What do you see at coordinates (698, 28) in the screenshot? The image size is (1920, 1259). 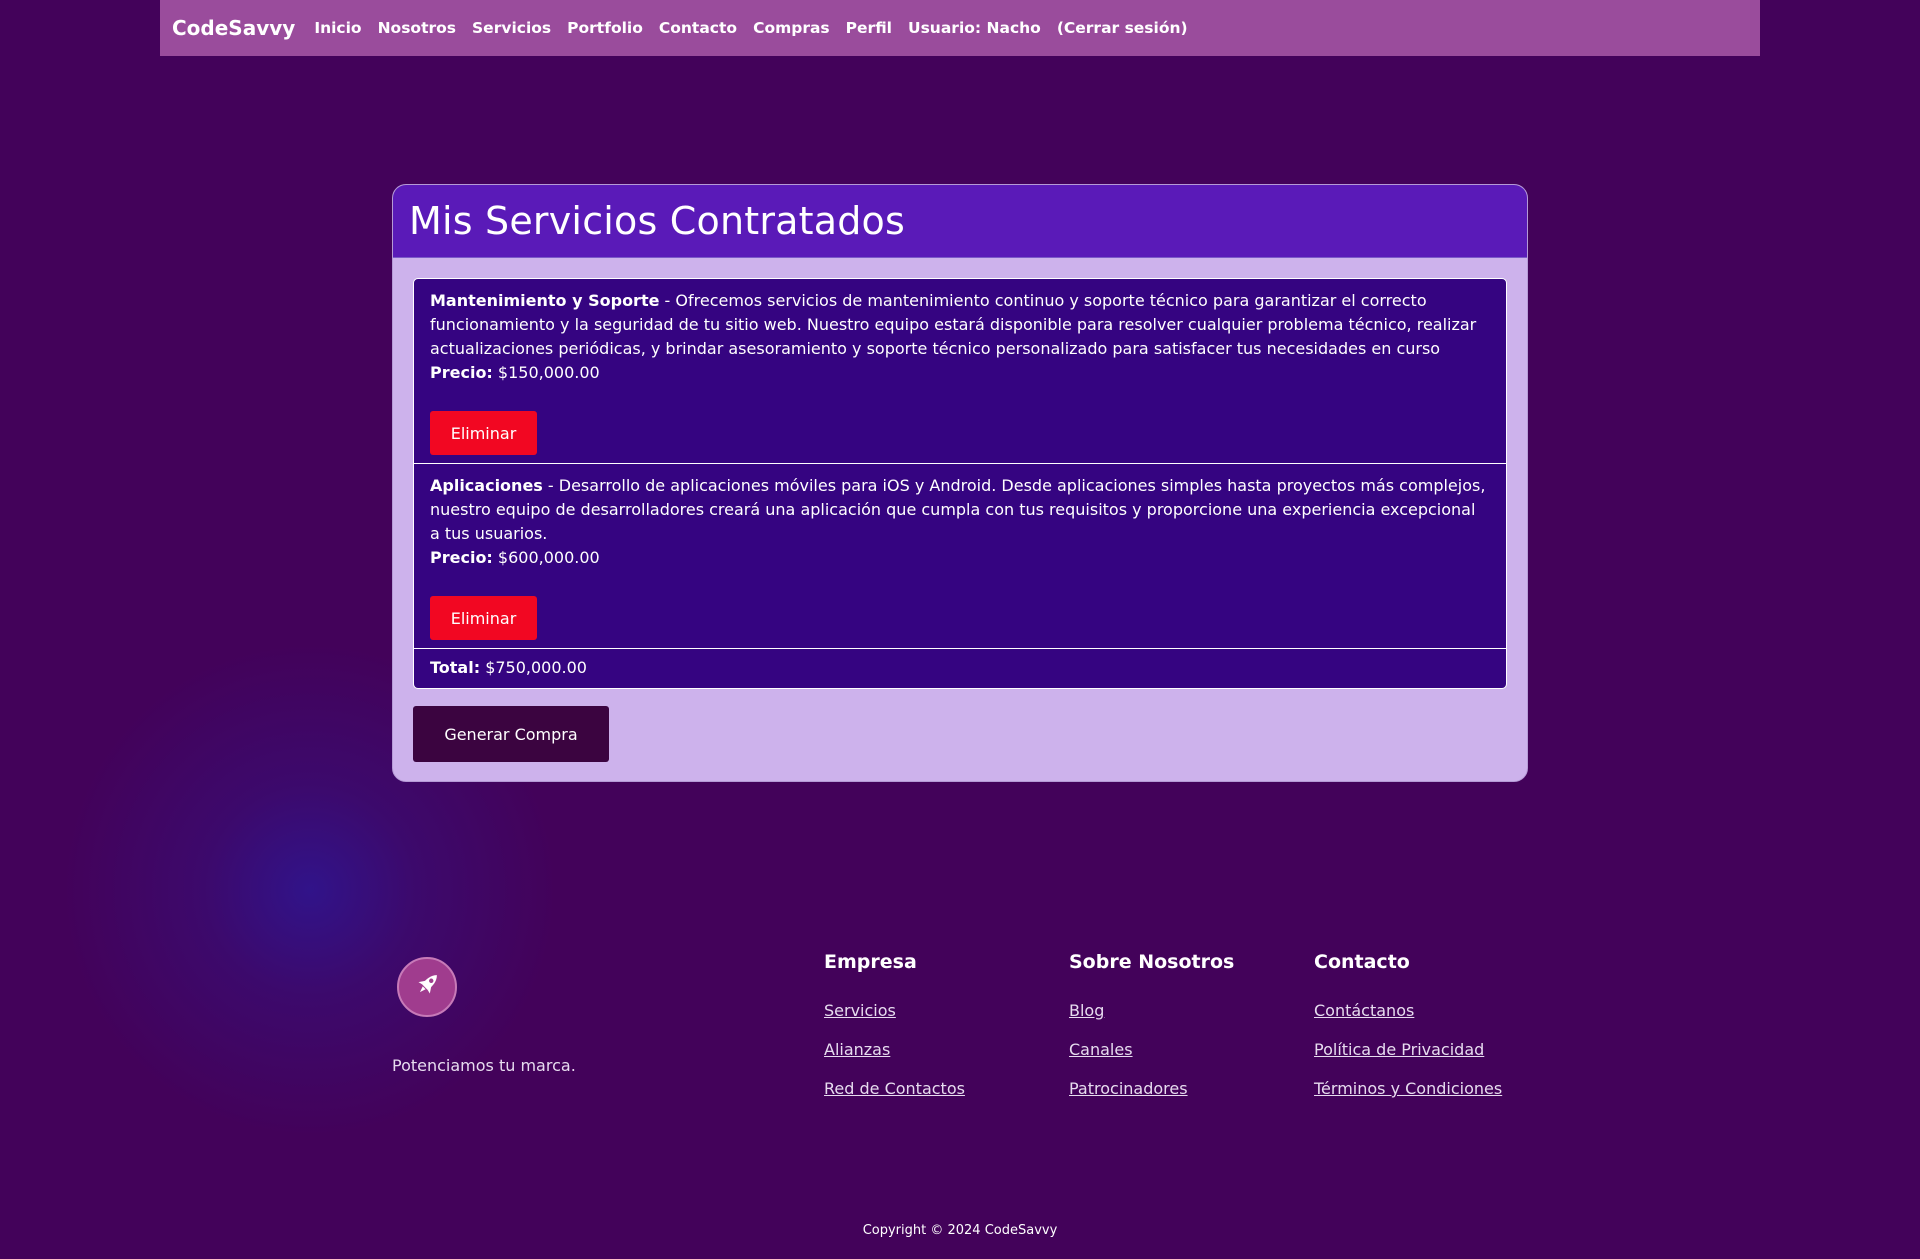 I see `nav-link-contacto: Contacto` at bounding box center [698, 28].